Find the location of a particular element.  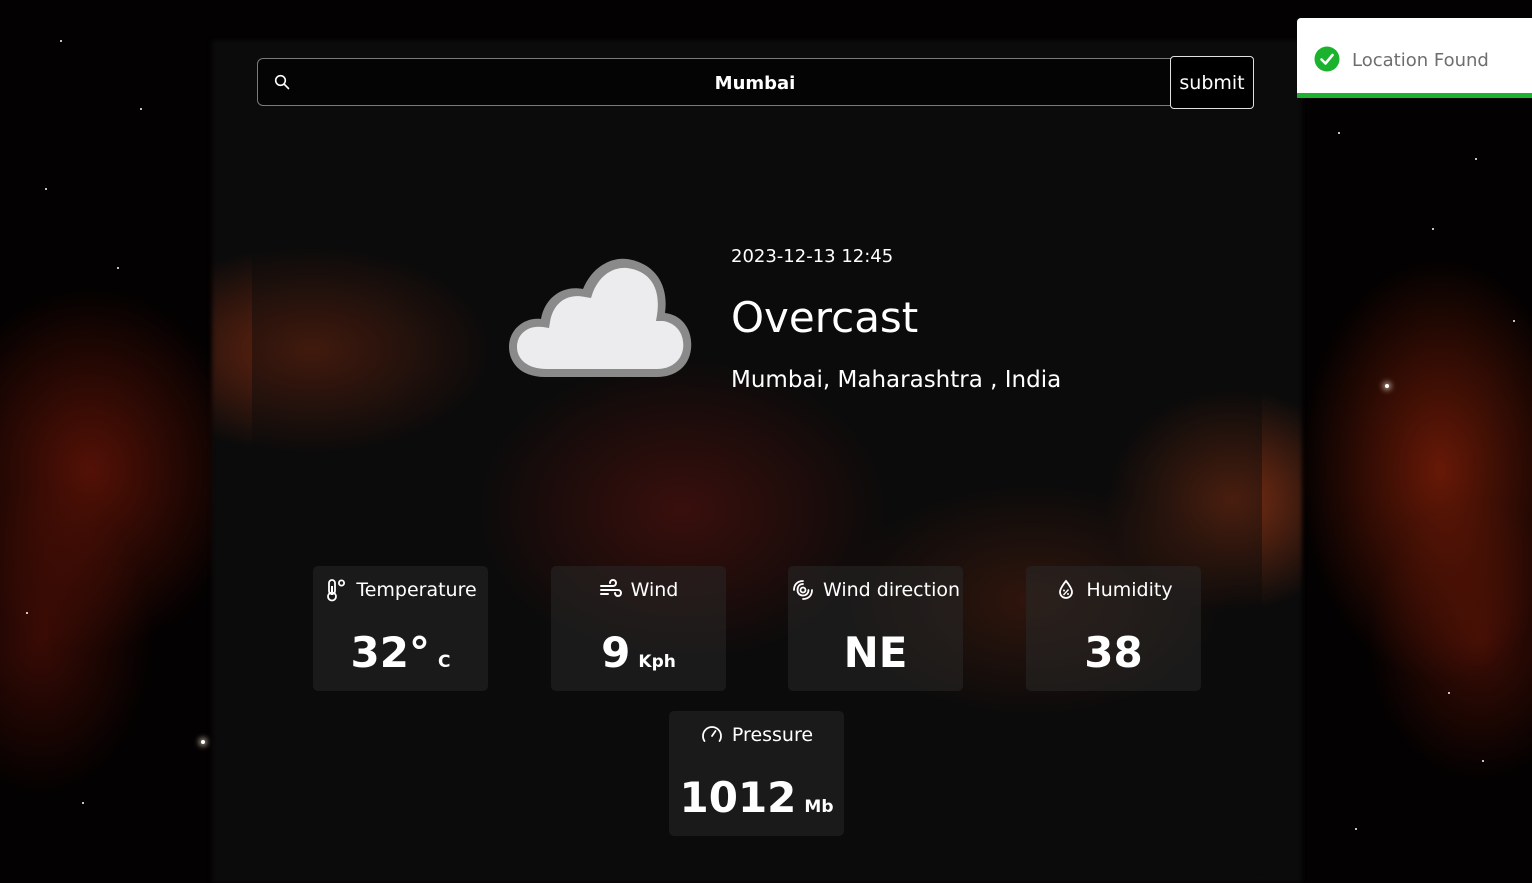

humidity-value: 38 is located at coordinates (1113, 652).